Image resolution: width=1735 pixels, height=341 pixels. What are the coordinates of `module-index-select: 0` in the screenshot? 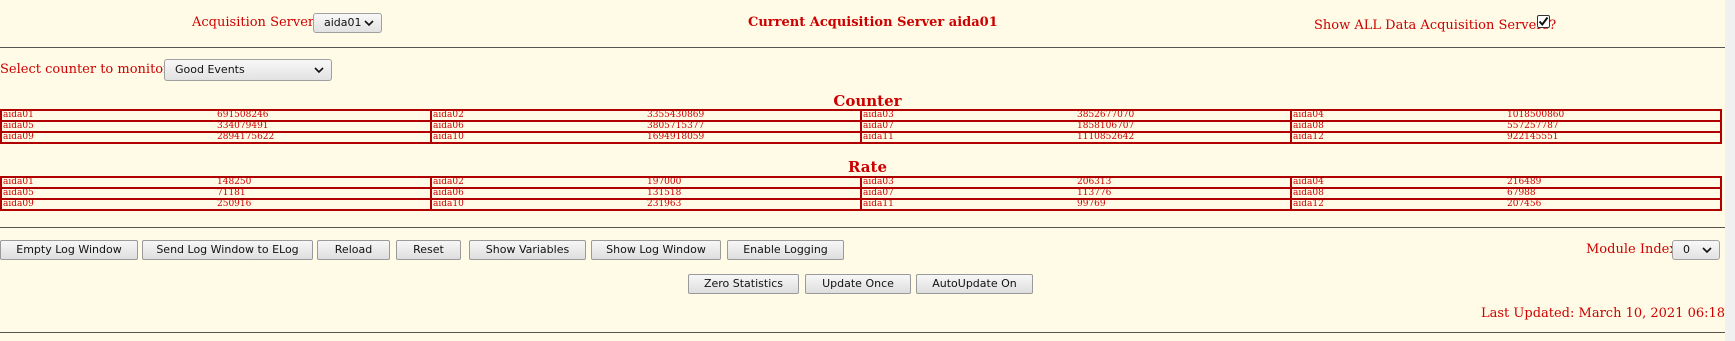 It's located at (1696, 250).